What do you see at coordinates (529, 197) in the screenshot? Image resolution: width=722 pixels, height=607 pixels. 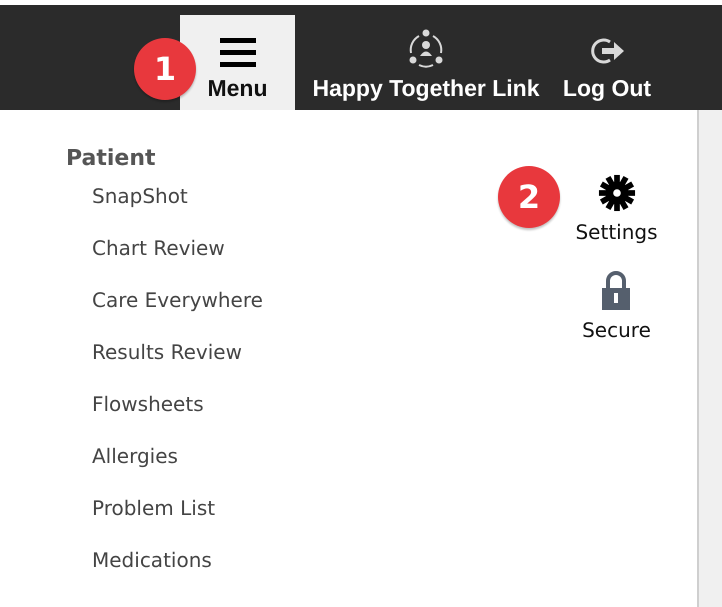 I see `step-badge: 2` at bounding box center [529, 197].